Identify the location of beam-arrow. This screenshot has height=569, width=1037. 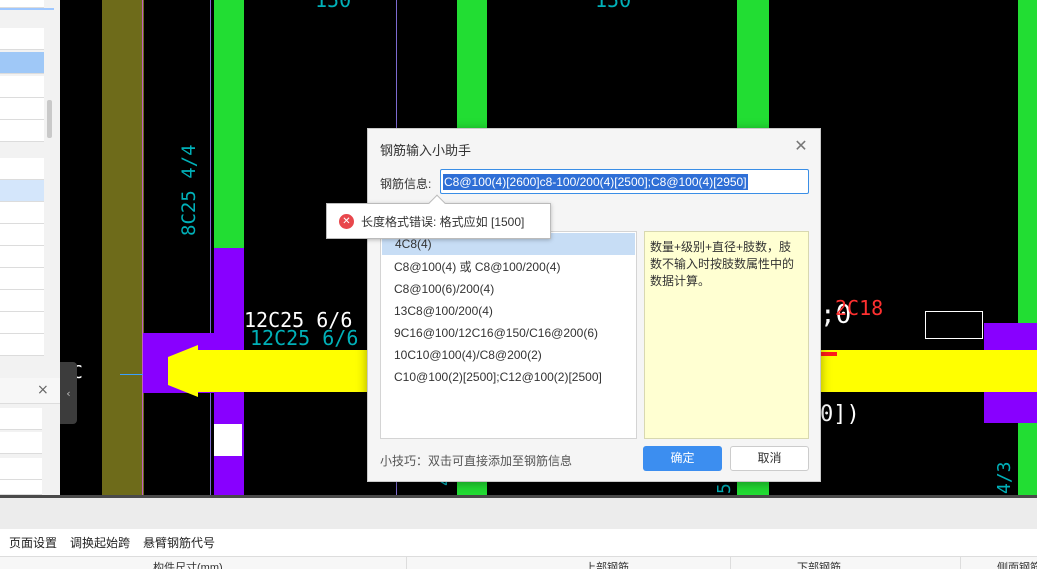
(183, 371).